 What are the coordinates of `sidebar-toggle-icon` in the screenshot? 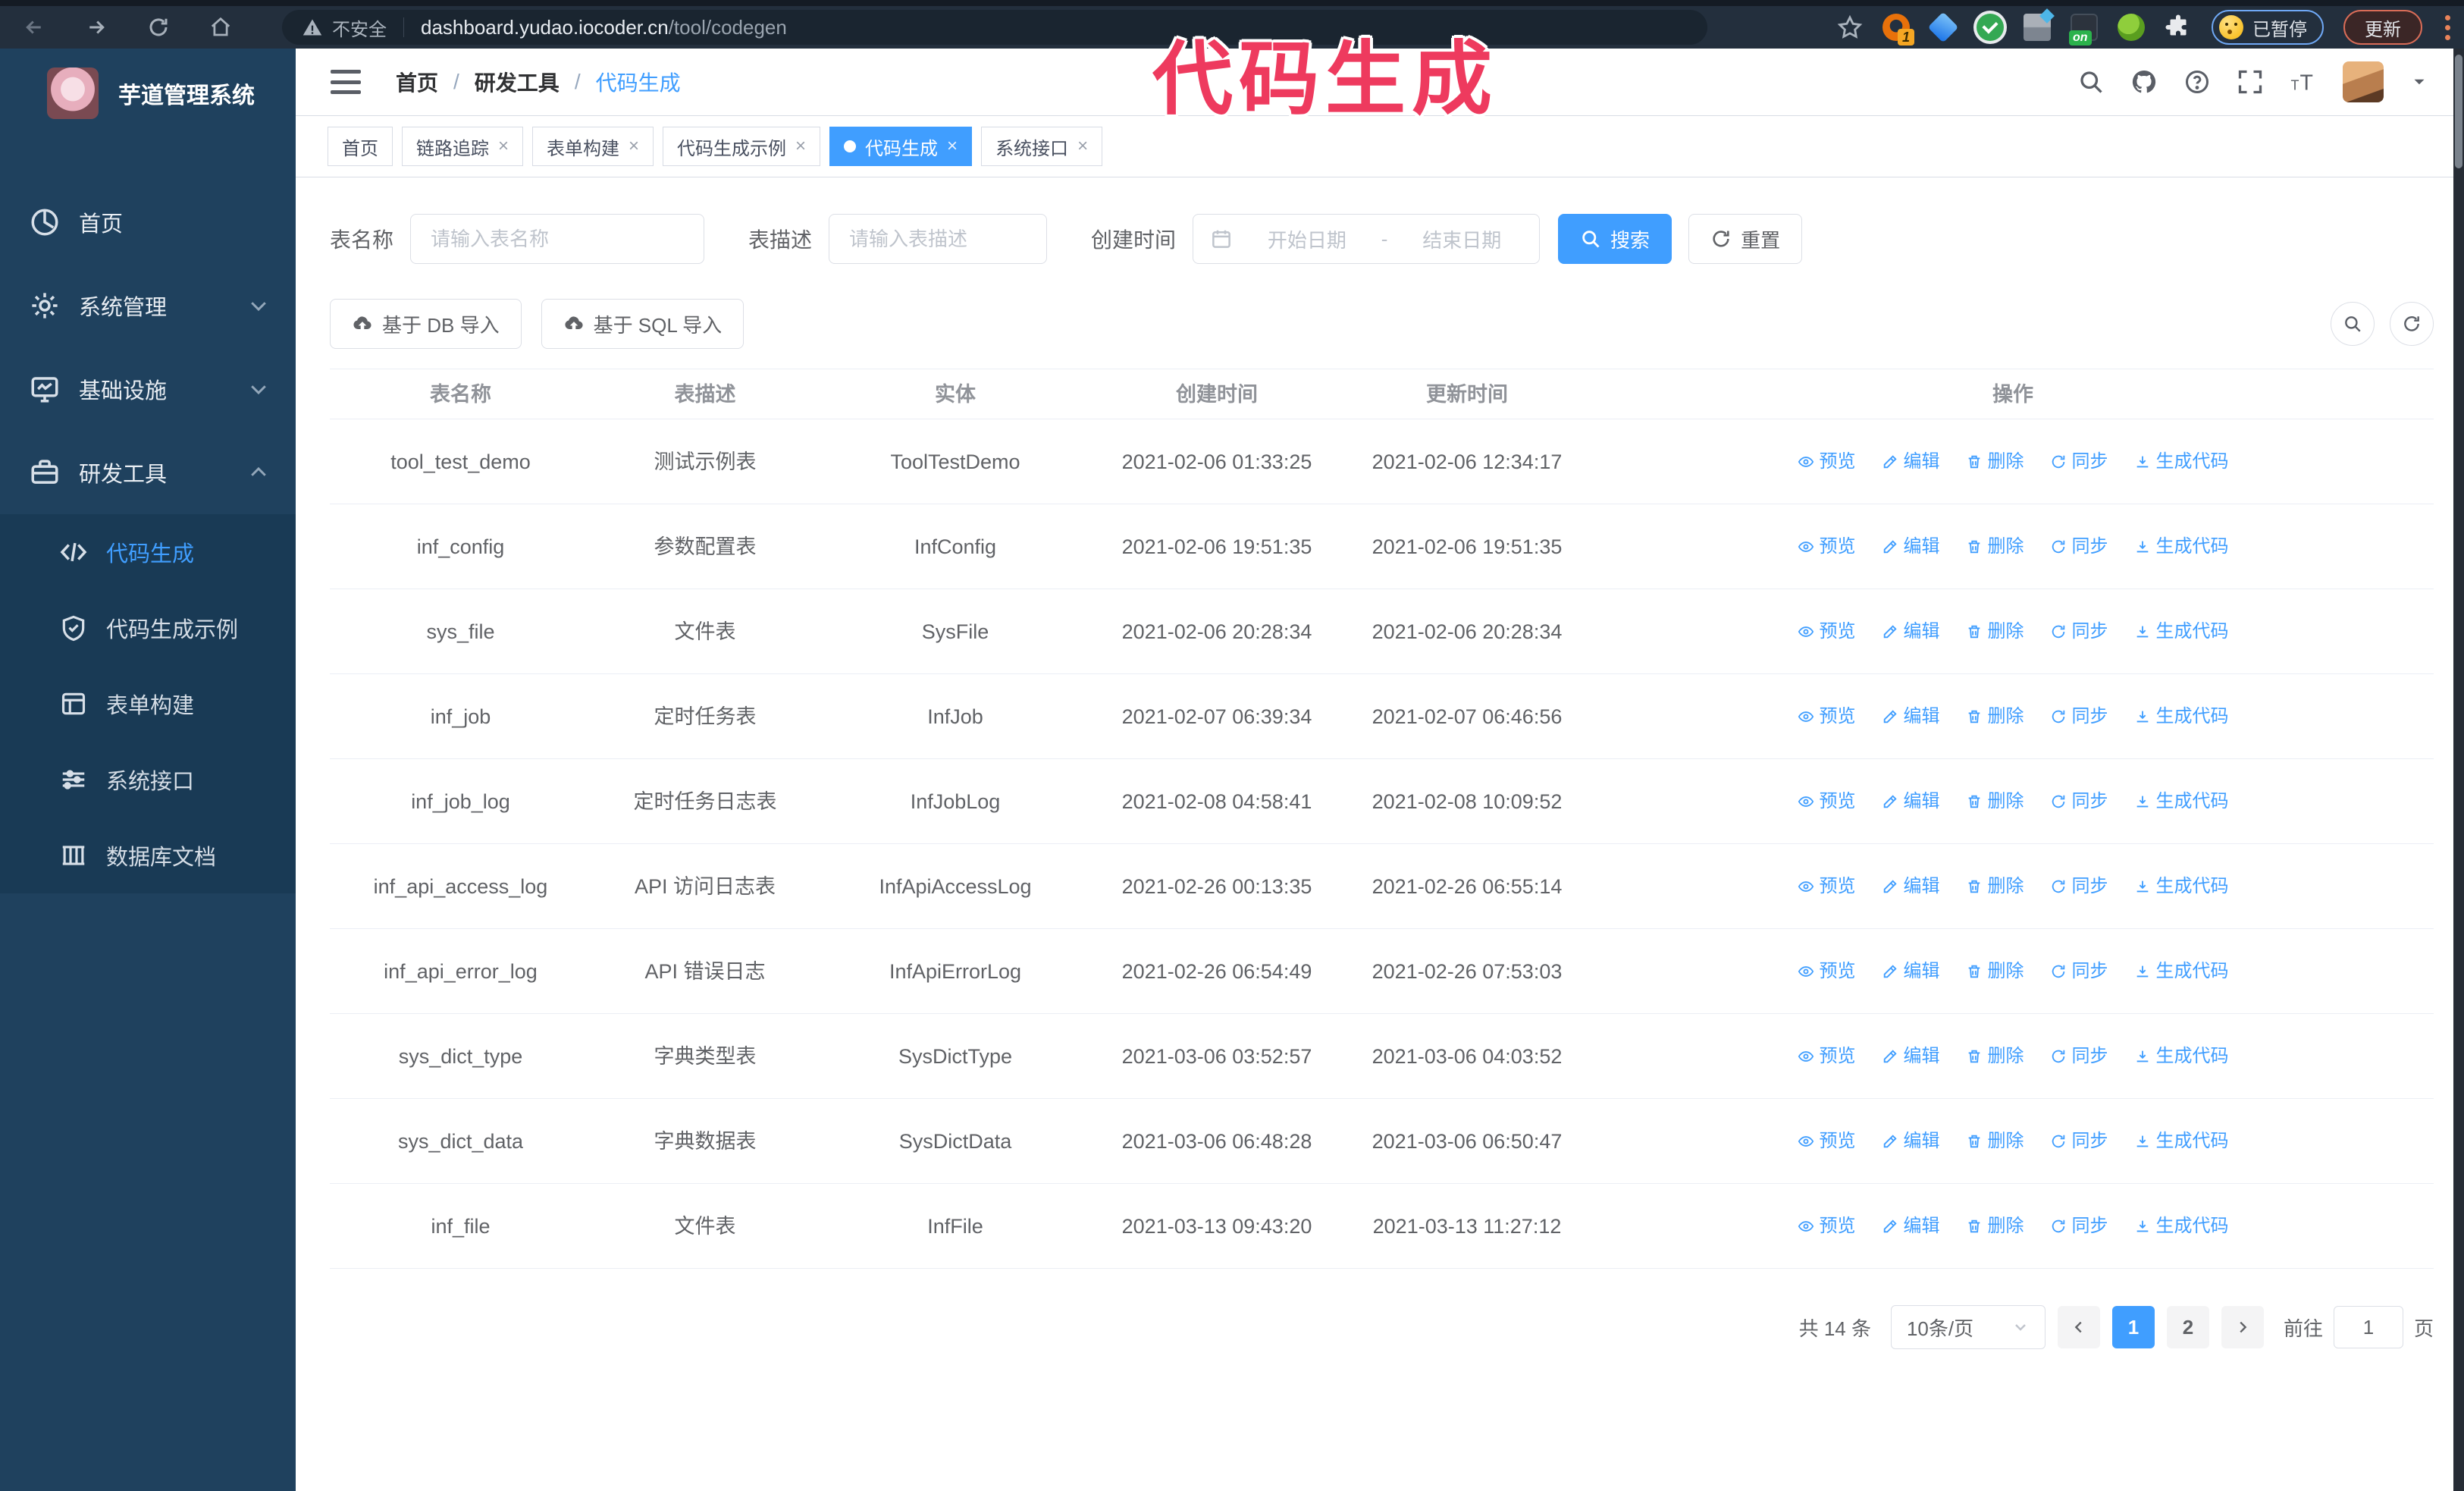 It's located at (346, 82).